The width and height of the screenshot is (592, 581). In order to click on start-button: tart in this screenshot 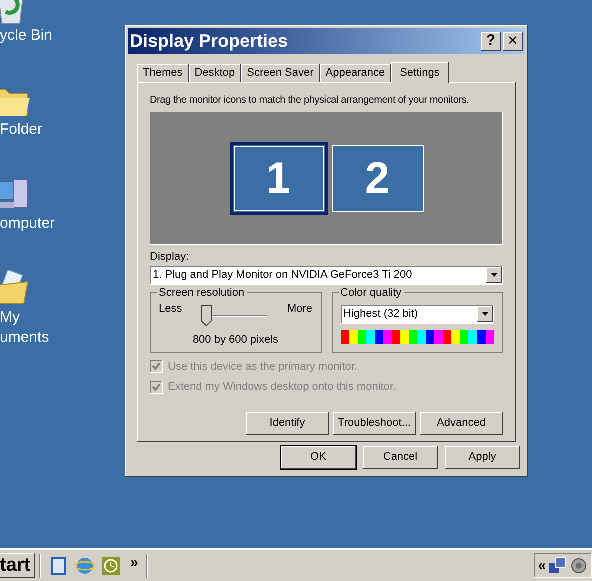, I will do `click(17, 565)`.